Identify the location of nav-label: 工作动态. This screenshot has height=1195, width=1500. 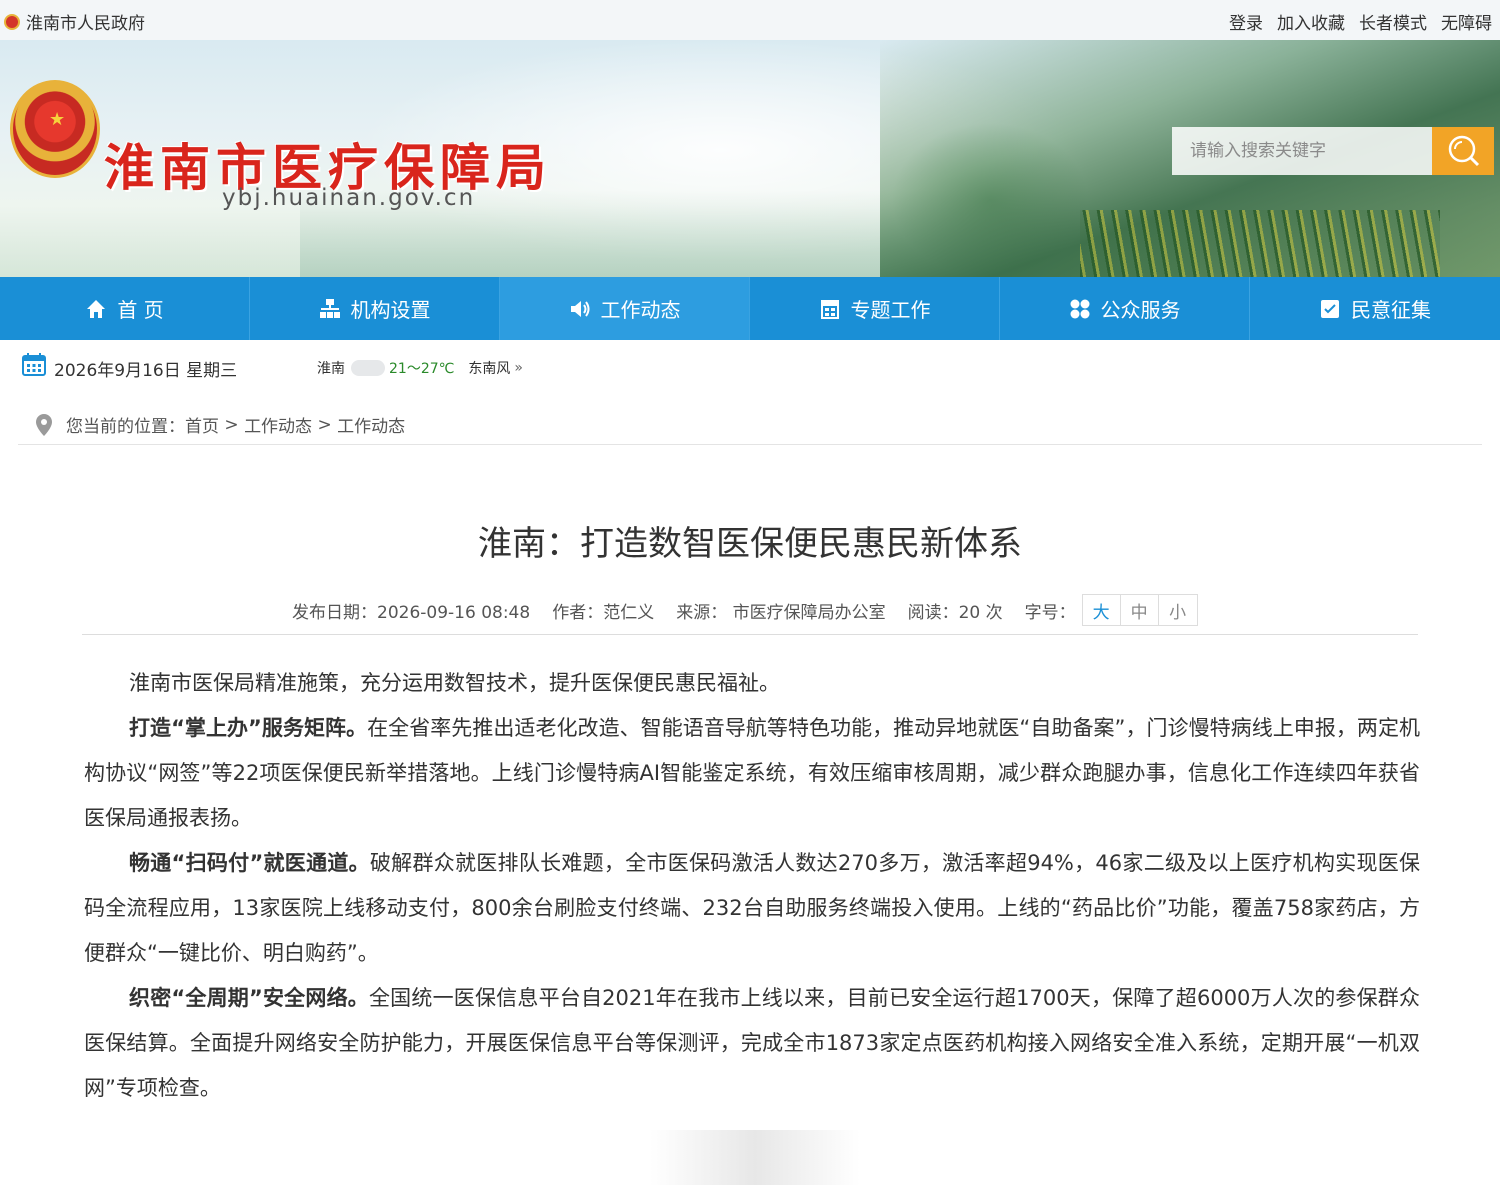
(640, 310).